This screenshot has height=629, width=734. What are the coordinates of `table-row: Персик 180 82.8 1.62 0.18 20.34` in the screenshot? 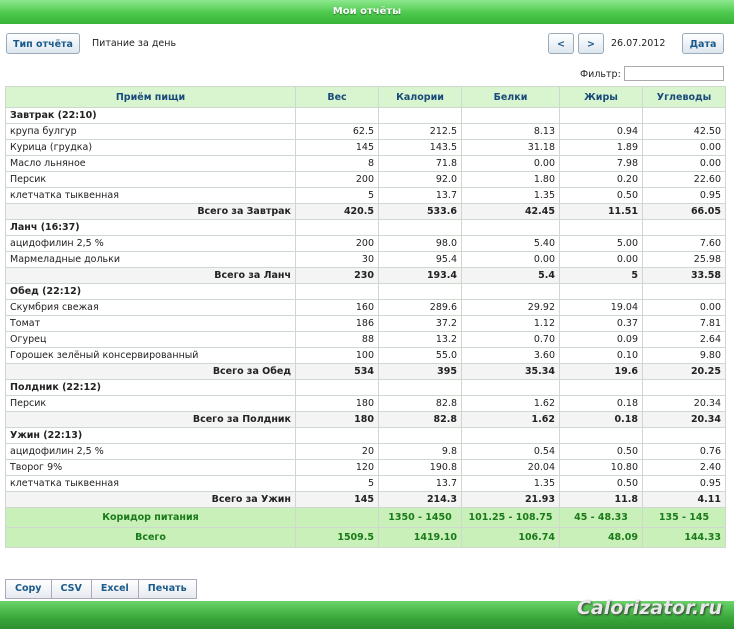 It's located at (365, 403).